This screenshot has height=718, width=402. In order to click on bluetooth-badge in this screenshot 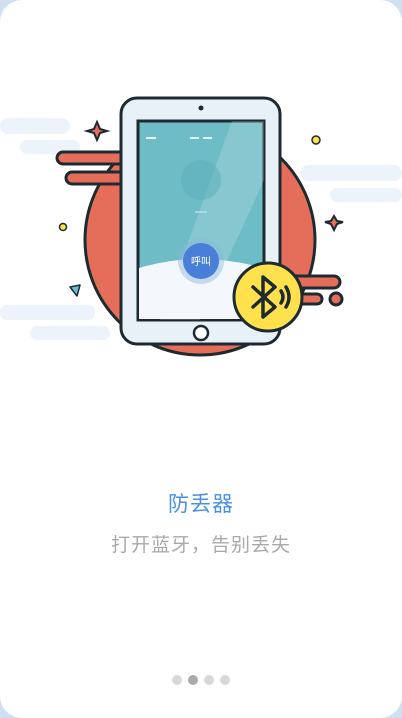, I will do `click(268, 297)`.